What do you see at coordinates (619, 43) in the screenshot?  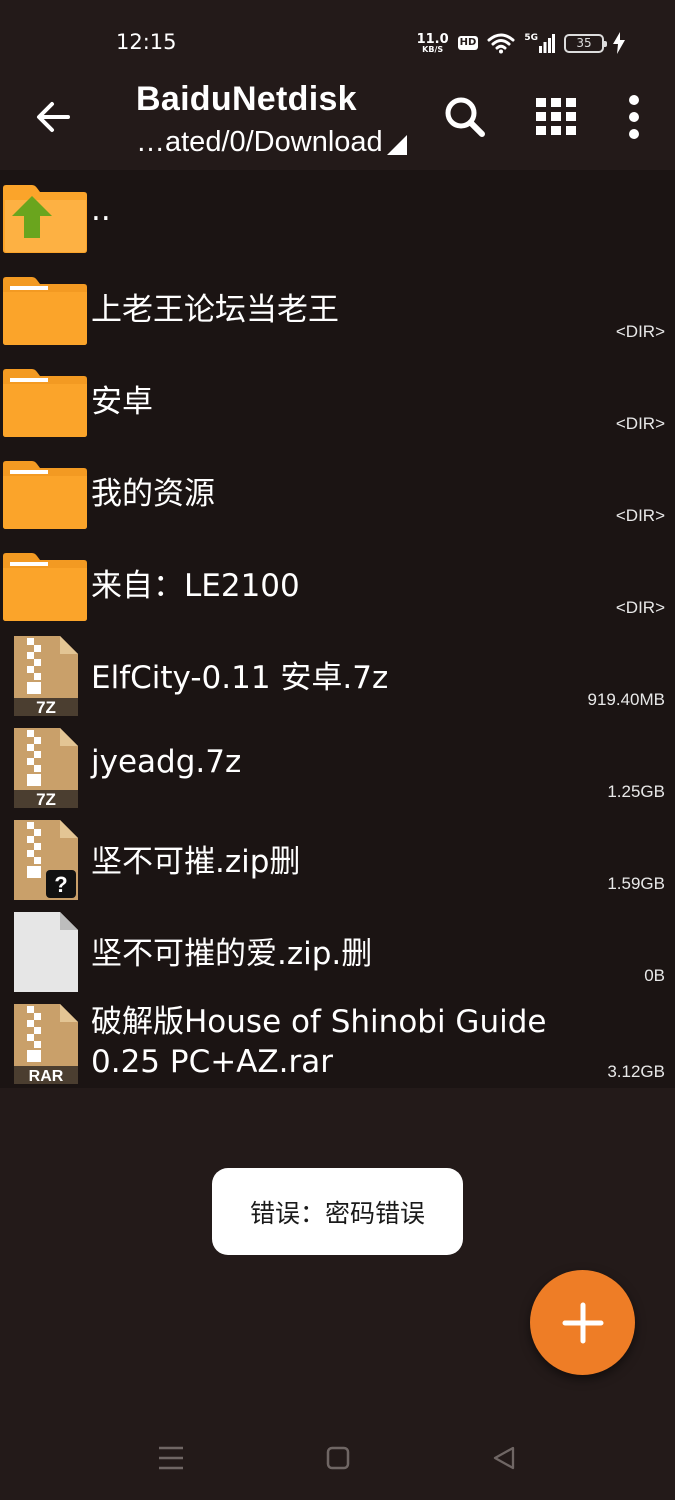 I see `charging-icon` at bounding box center [619, 43].